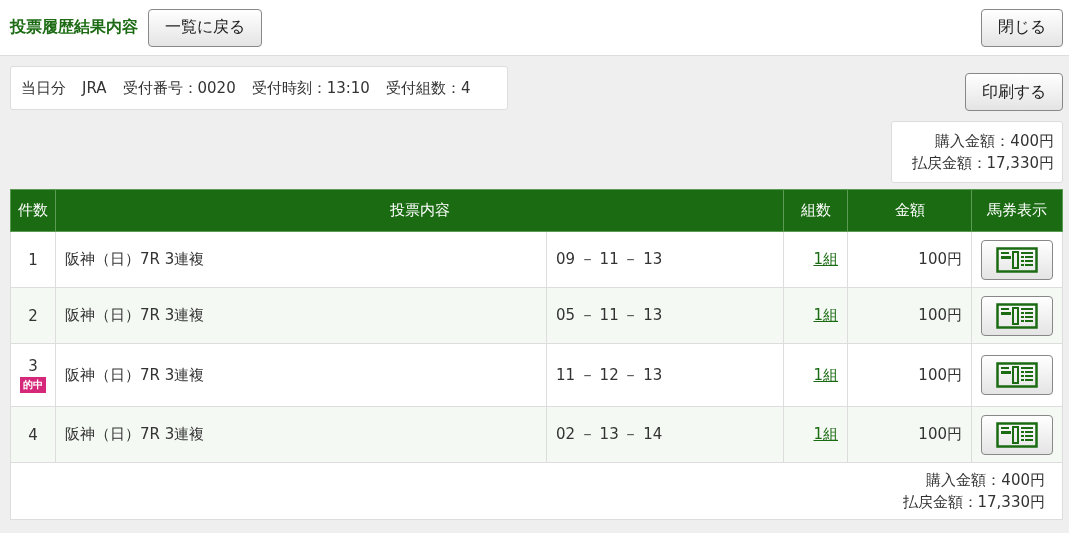  What do you see at coordinates (179, 88) in the screenshot?
I see `info-text: 受付番号：0020` at bounding box center [179, 88].